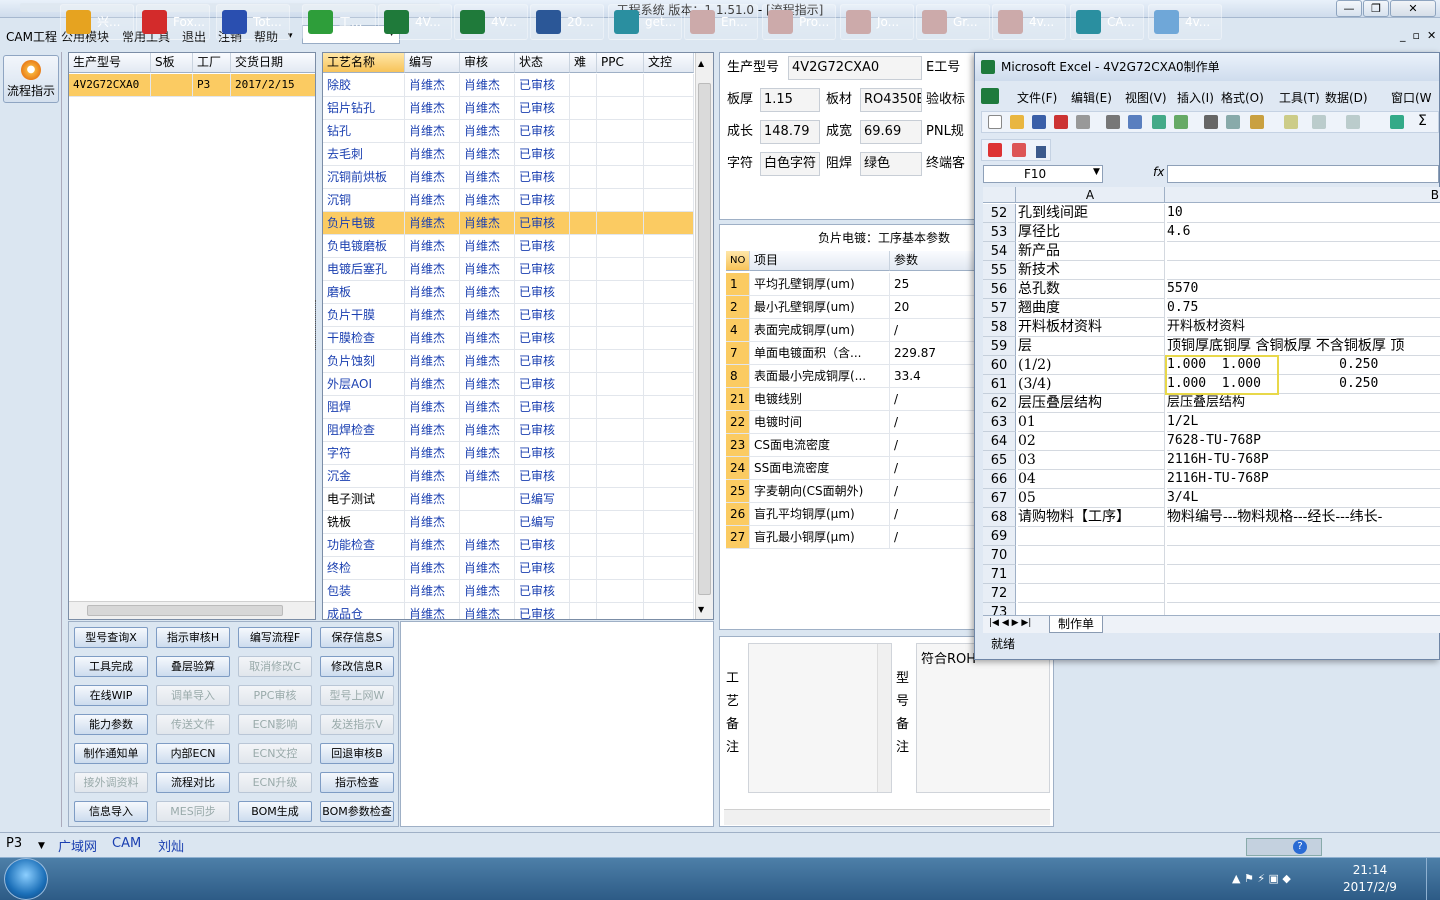 This screenshot has width=1440, height=900. Describe the element at coordinates (999, 593) in the screenshot. I see `row-header: 72` at that location.